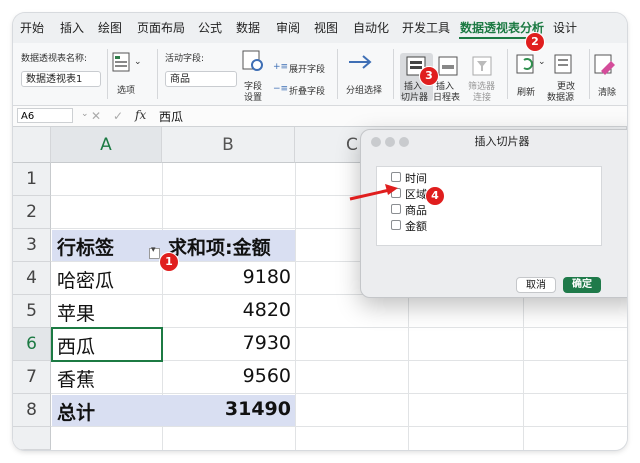 The width and height of the screenshot is (640, 463). I want to click on row-header-8: 8, so click(32, 410).